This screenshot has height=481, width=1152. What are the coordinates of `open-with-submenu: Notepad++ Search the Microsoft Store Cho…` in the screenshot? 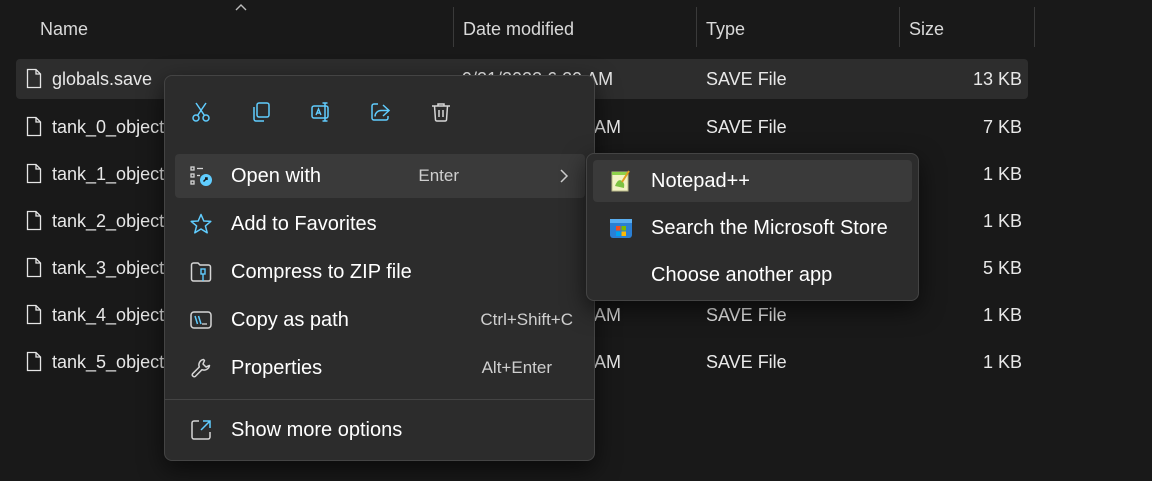 It's located at (752, 227).